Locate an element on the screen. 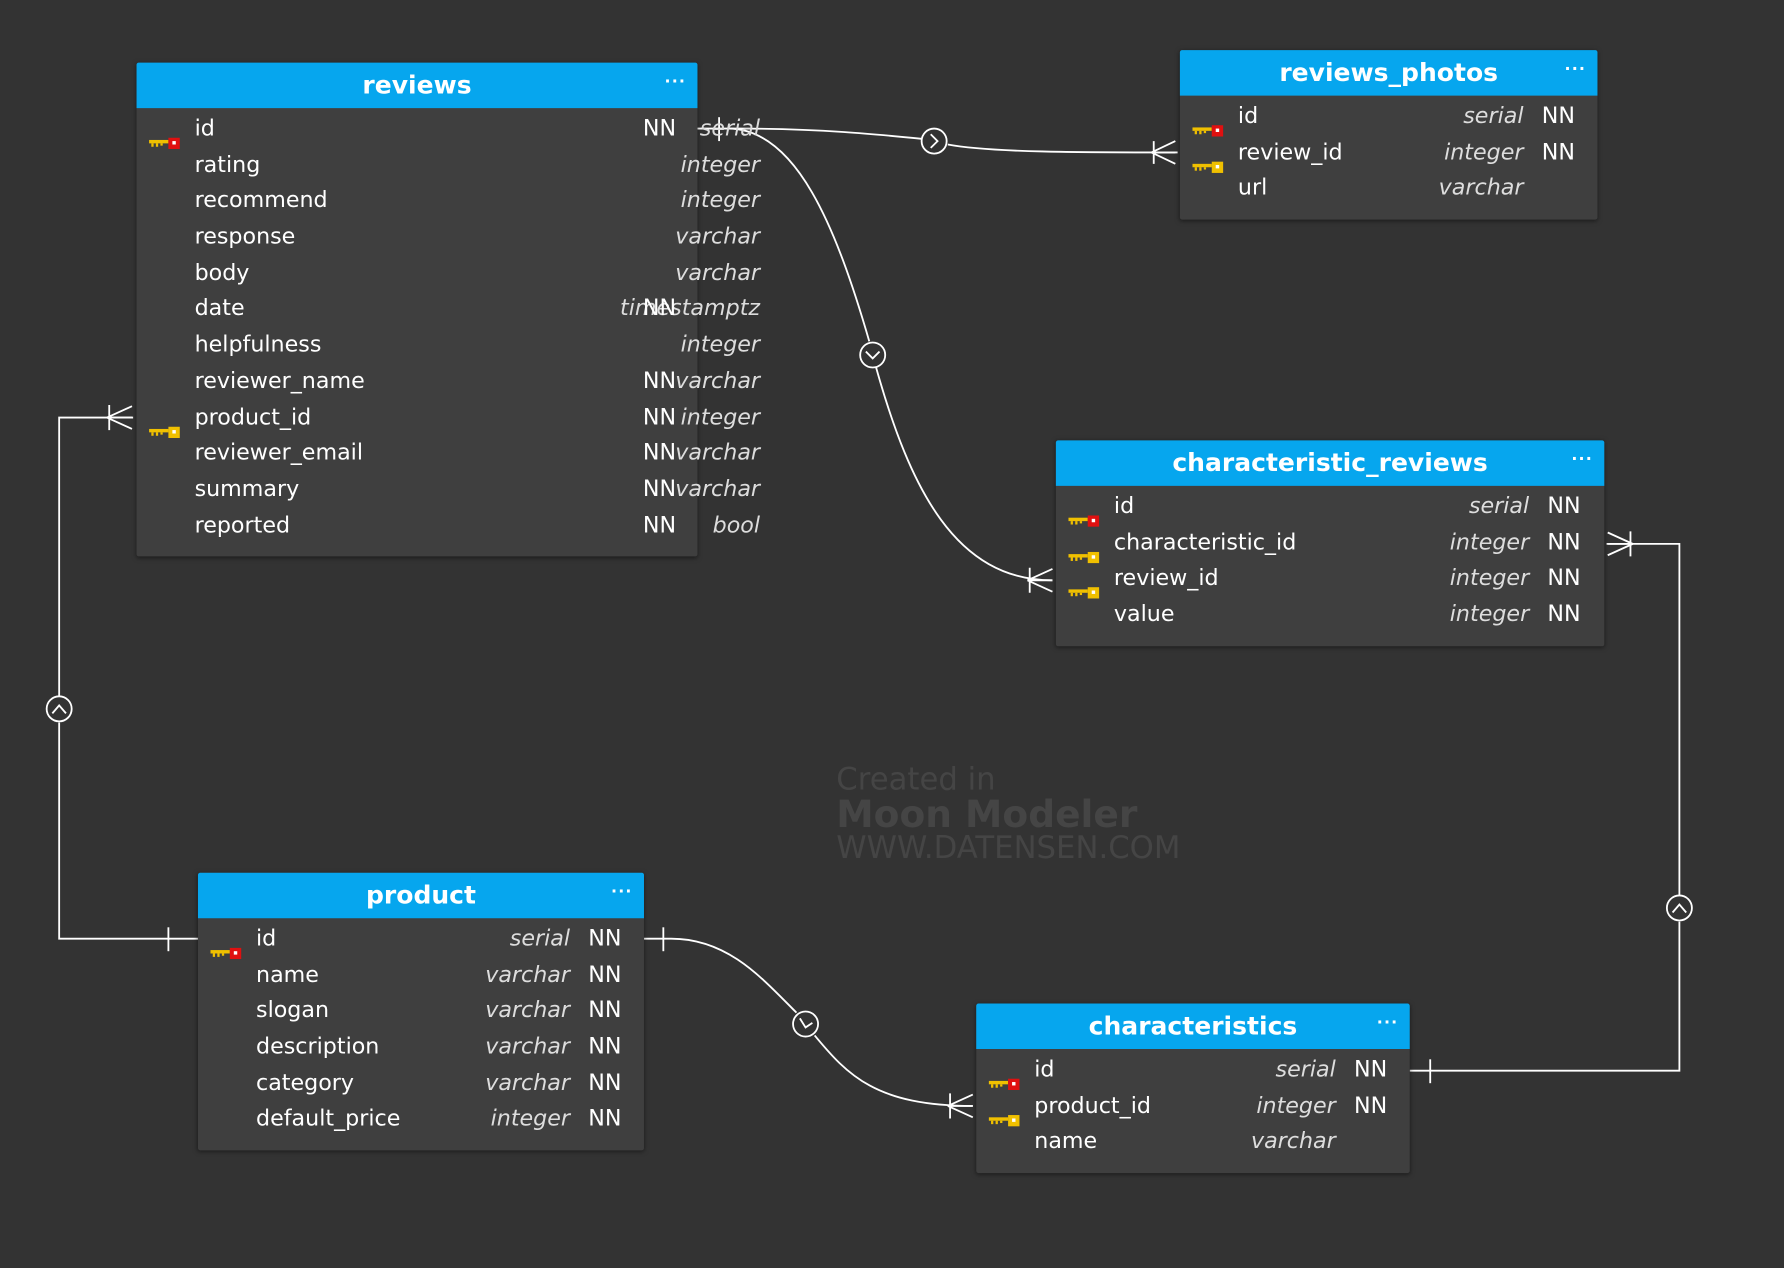  table-title: characteristic_reviews is located at coordinates (1330, 463).